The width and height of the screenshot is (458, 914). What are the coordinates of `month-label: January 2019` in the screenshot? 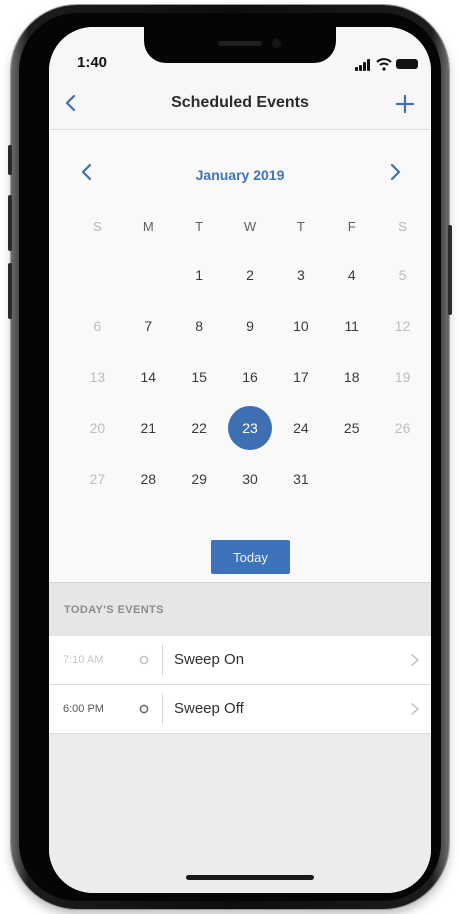 It's located at (240, 175).